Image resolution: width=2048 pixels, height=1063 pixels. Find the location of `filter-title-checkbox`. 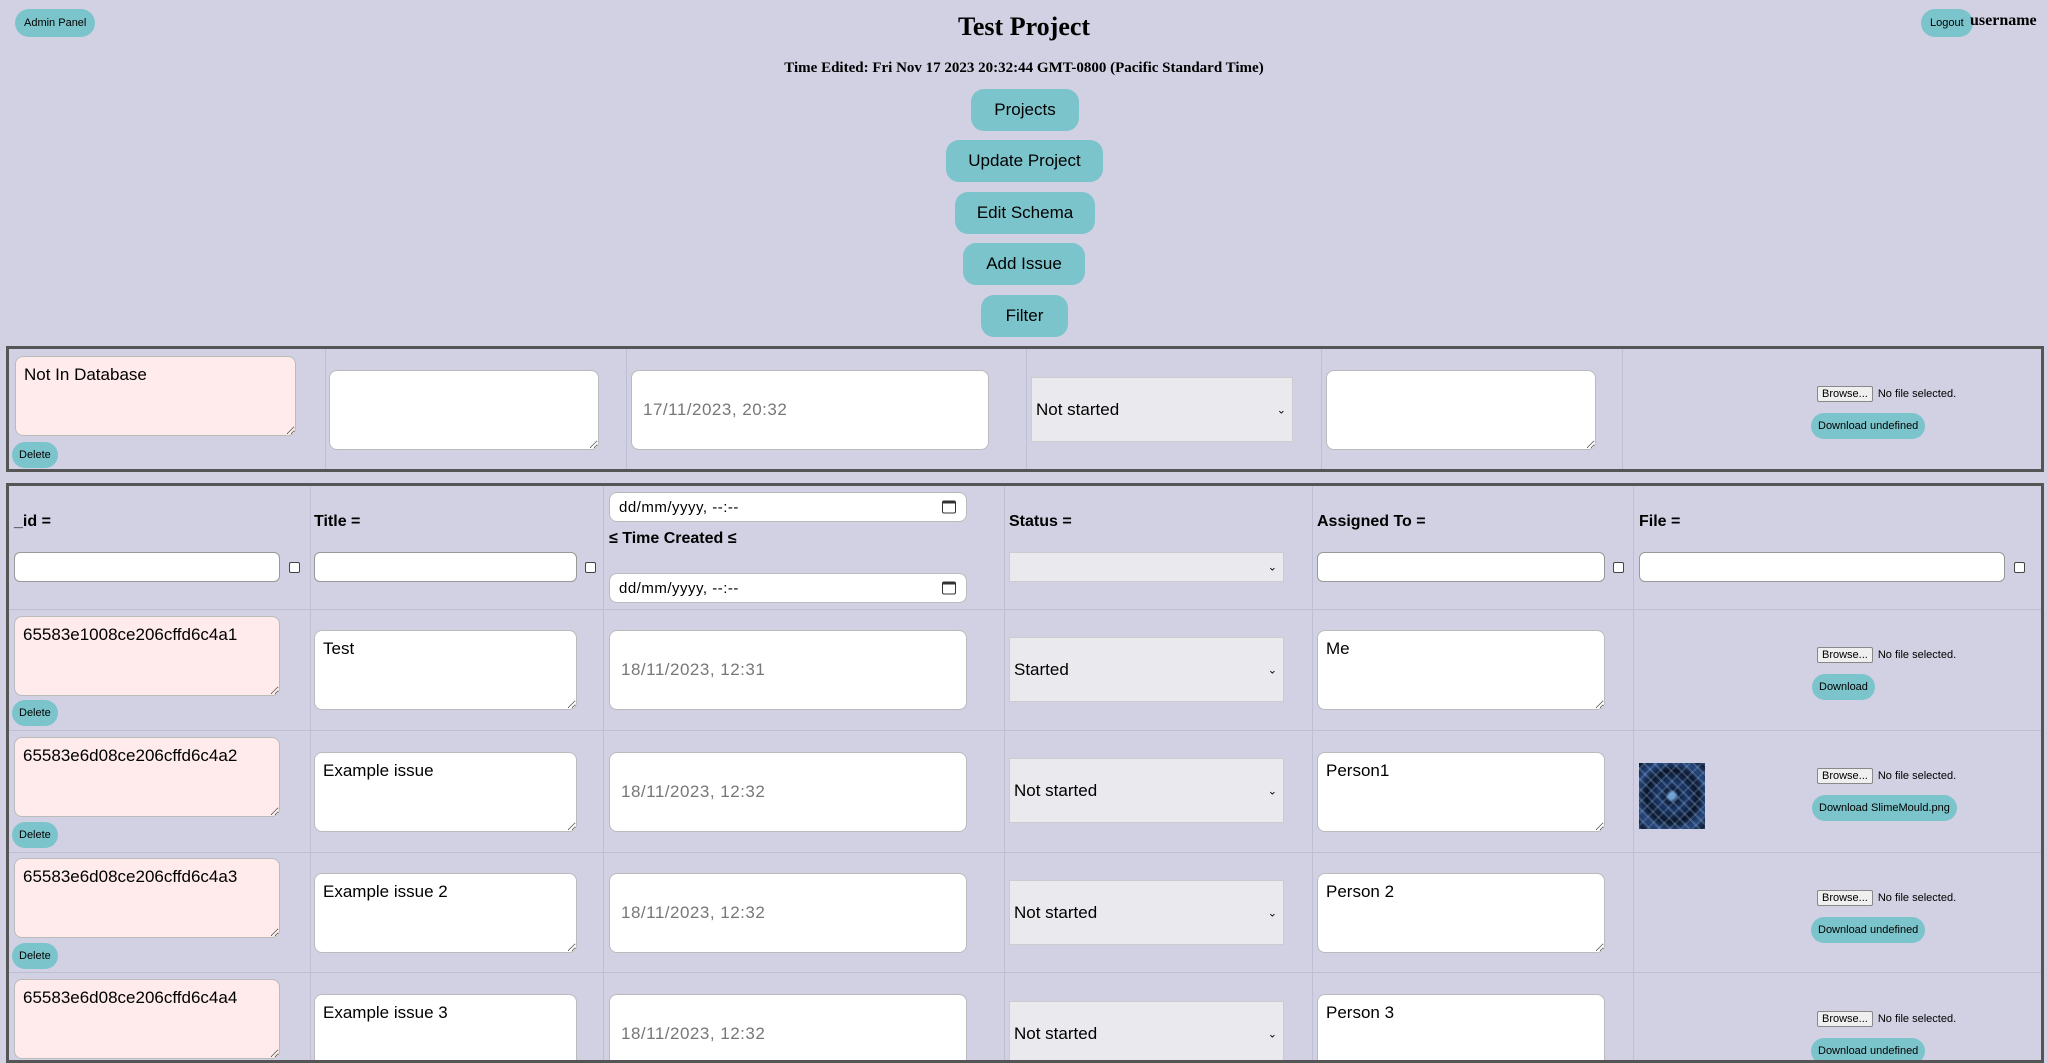

filter-title-checkbox is located at coordinates (590, 567).